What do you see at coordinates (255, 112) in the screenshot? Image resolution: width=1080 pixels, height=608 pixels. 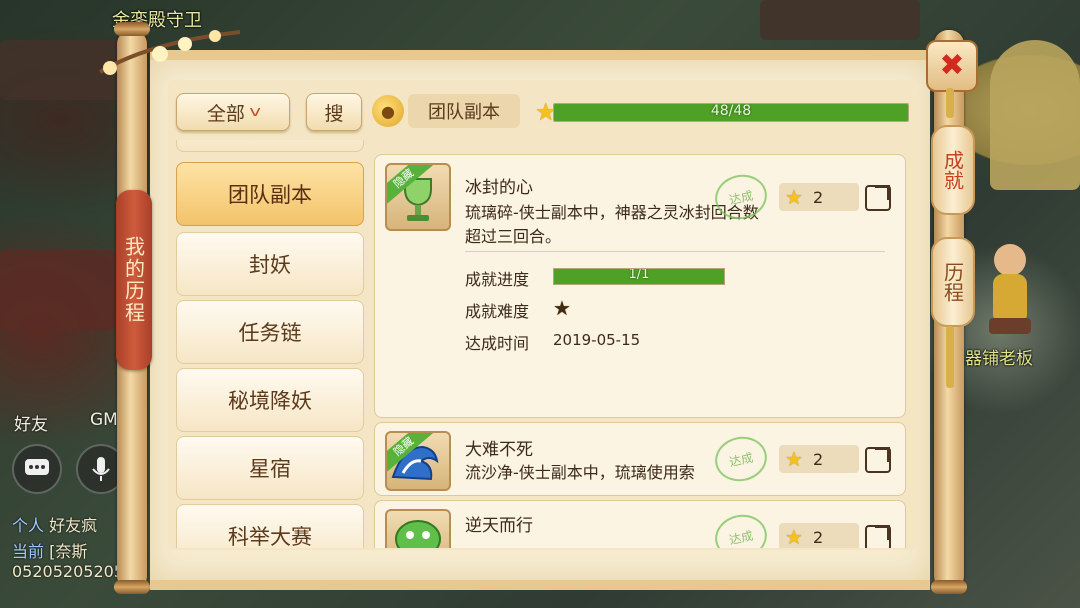 I see `chevron-down-icon: v` at bounding box center [255, 112].